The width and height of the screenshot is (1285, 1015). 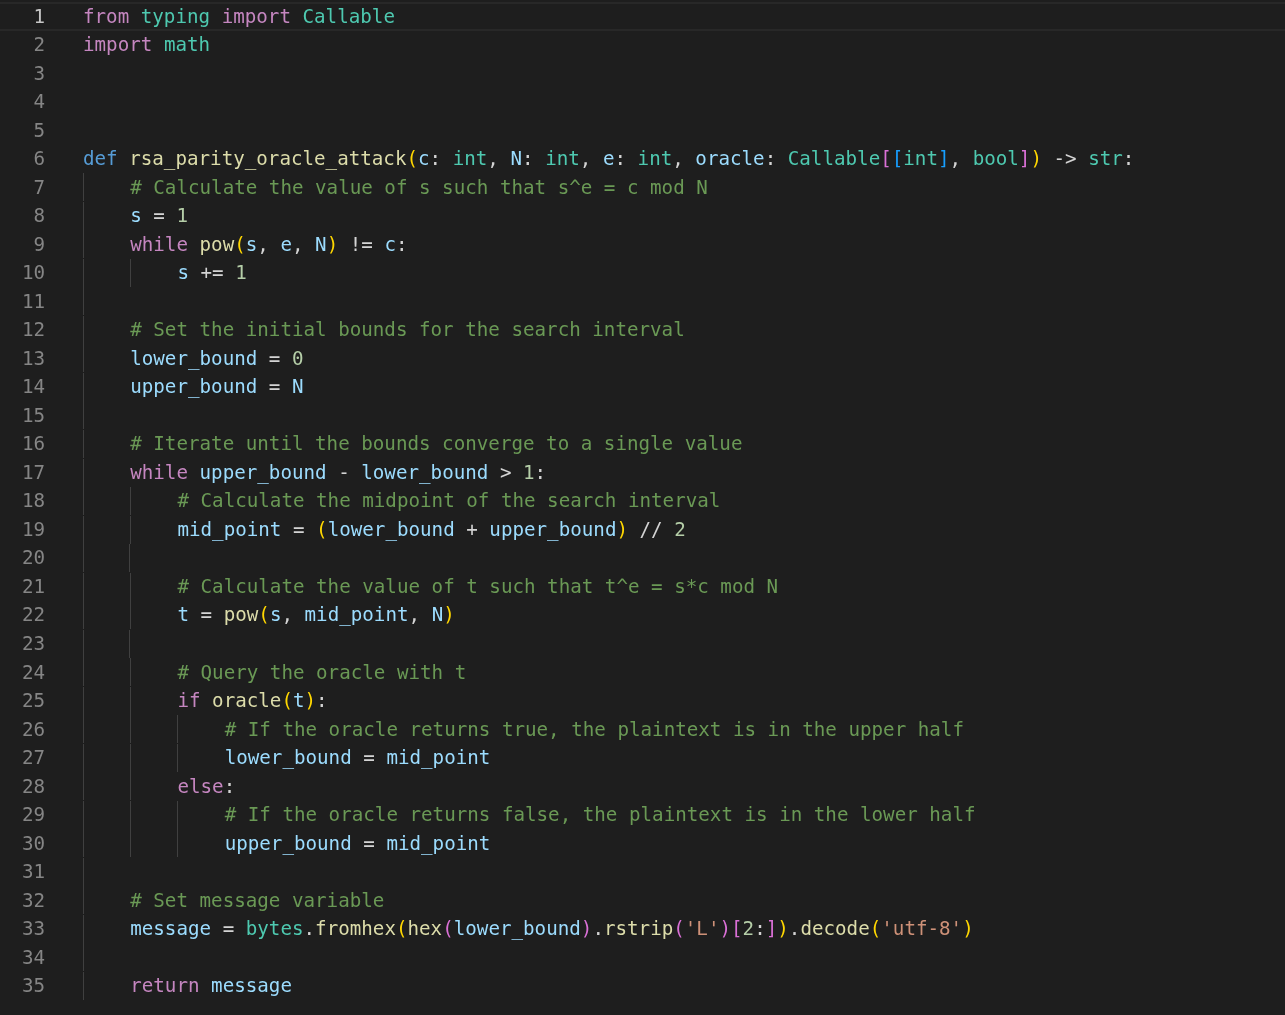 I want to click on line-number: 32, so click(x=32, y=900).